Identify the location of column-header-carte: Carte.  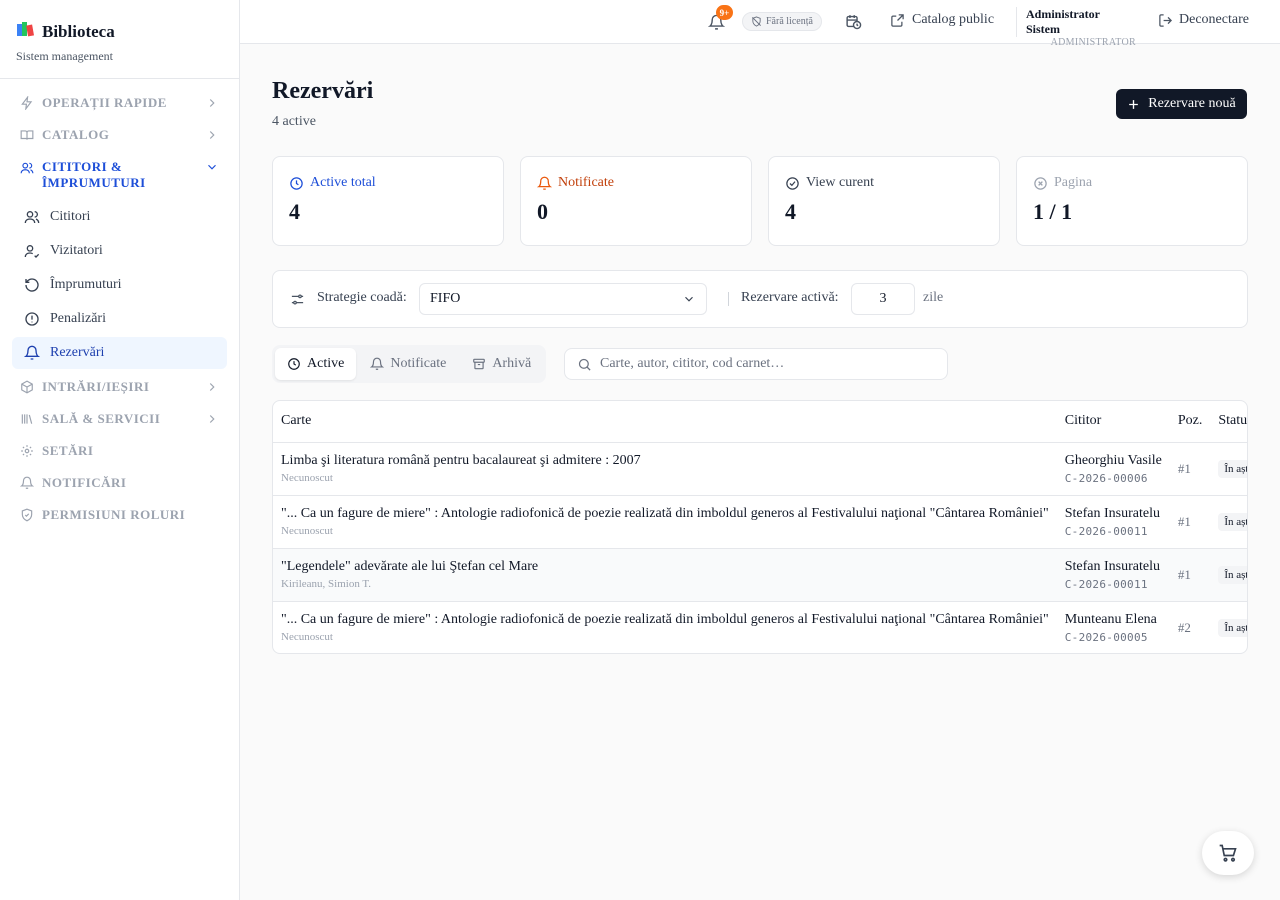
(665, 422).